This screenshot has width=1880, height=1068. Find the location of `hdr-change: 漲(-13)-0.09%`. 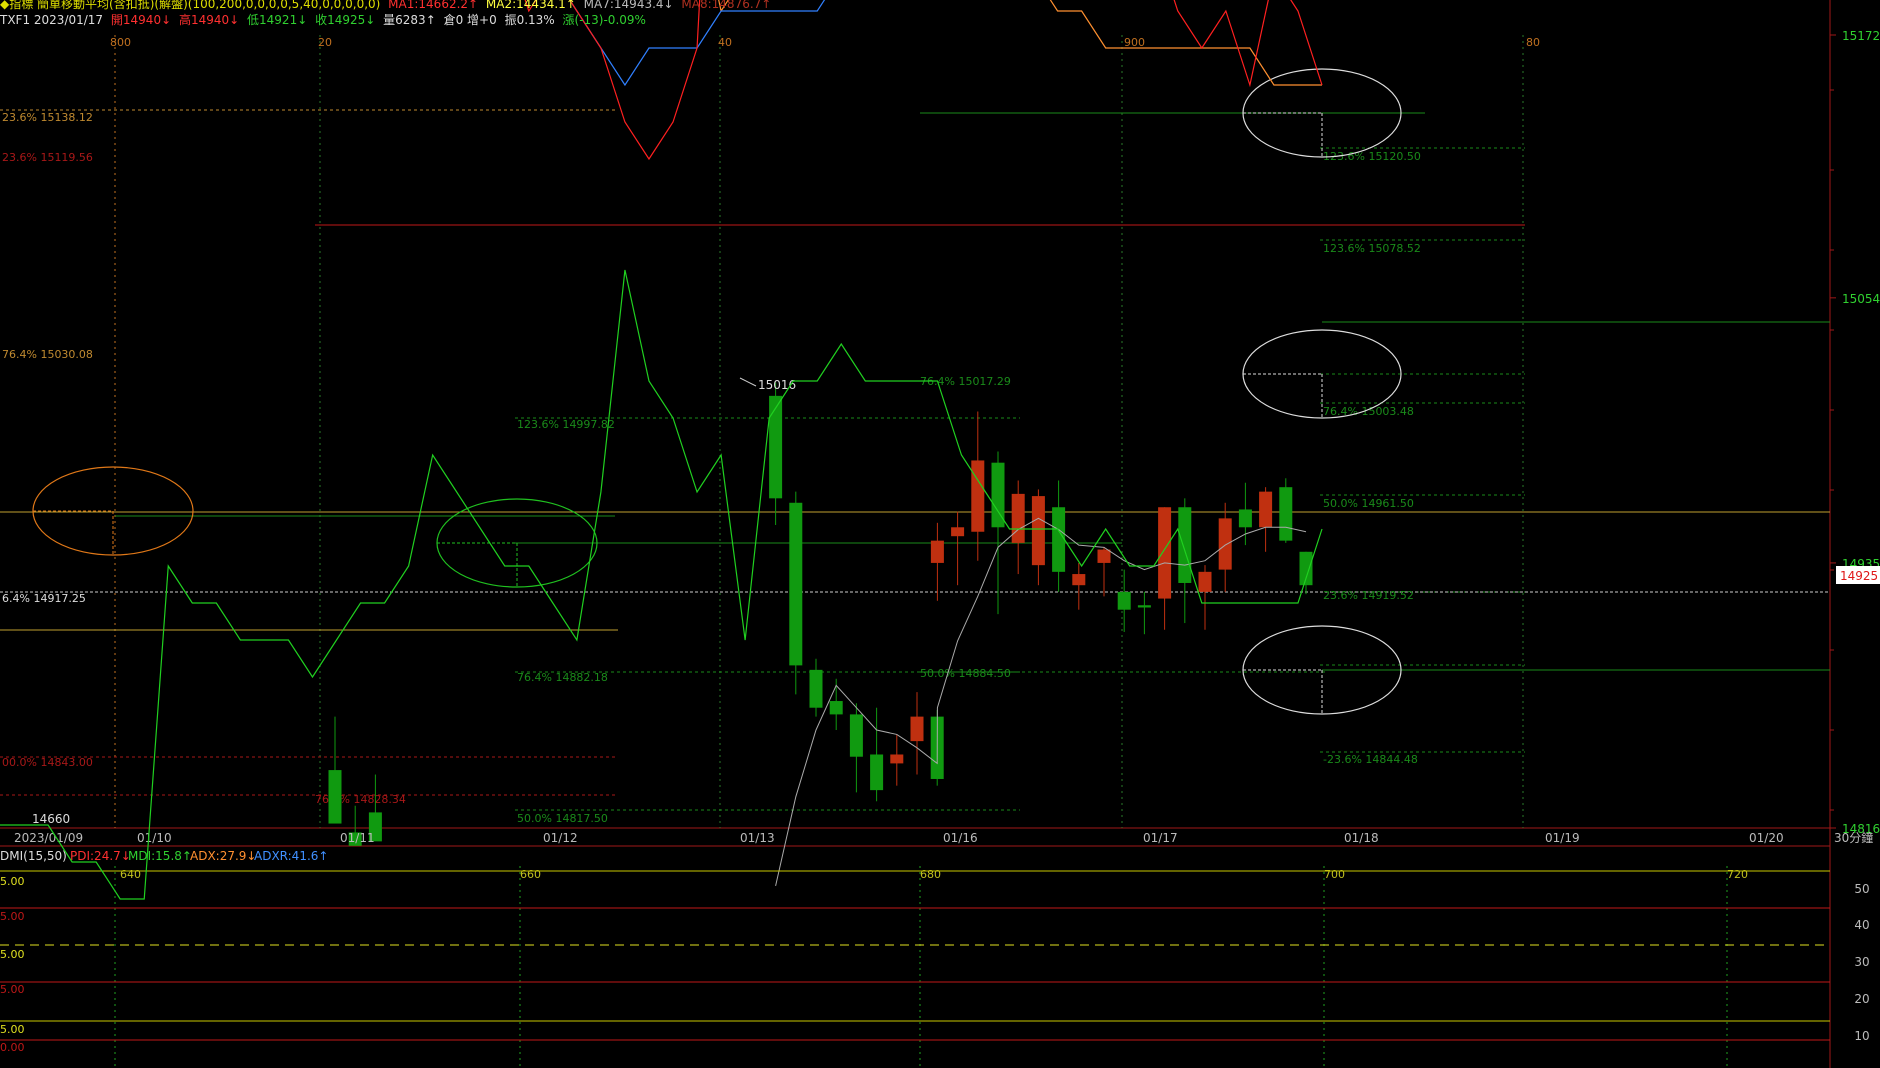

hdr-change: 漲(-13)-0.09% is located at coordinates (604, 20).